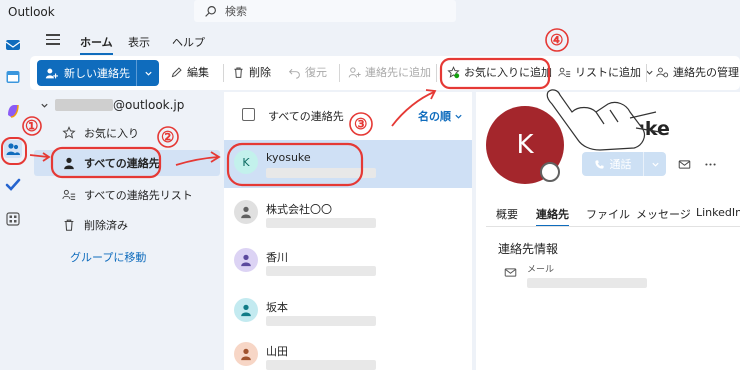  I want to click on menu-bar: ホーム 表示 ヘルプ, so click(385, 40).